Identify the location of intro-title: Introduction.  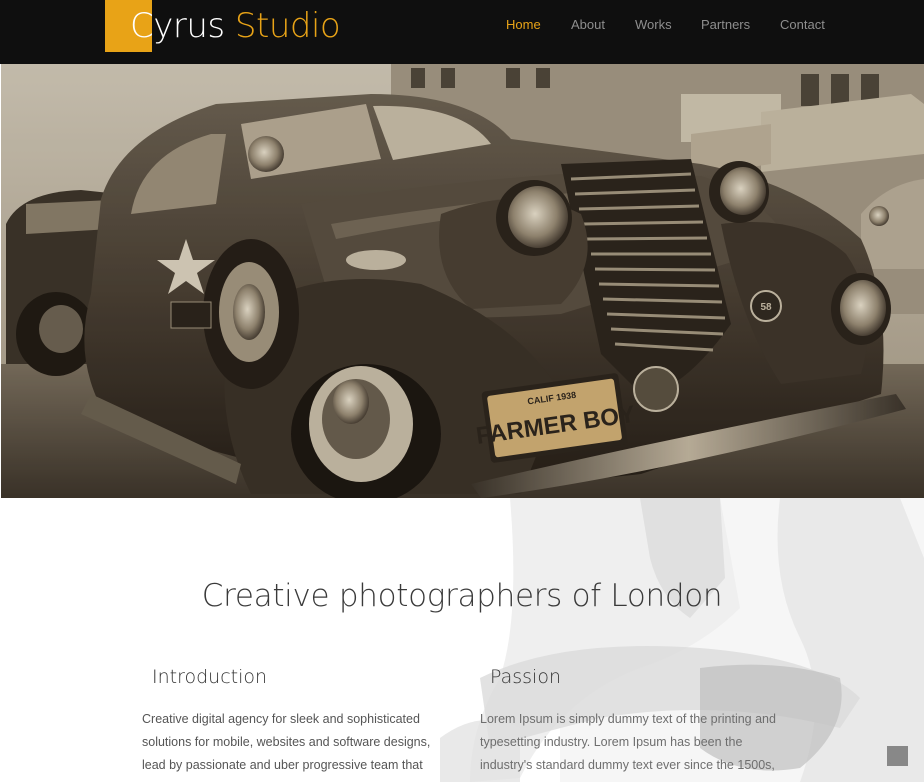
(210, 677).